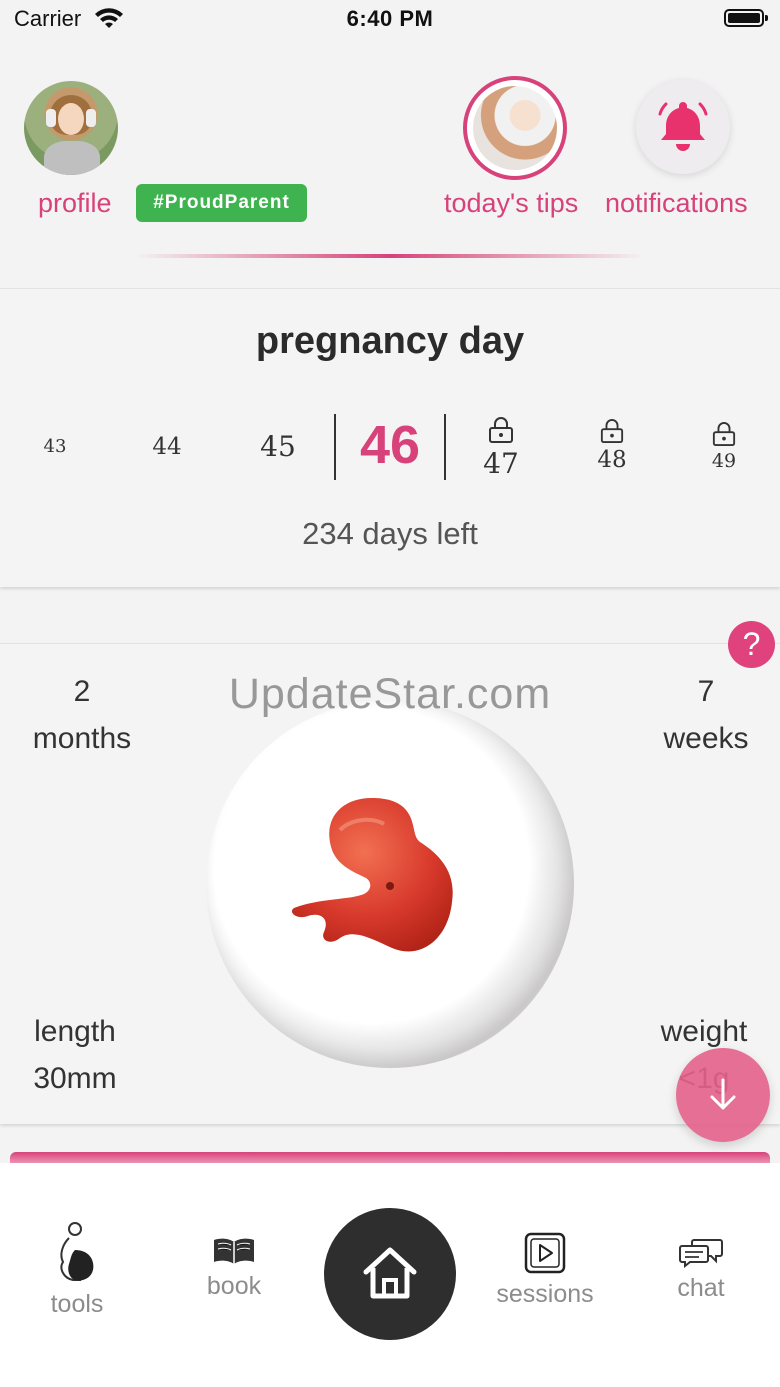  What do you see at coordinates (221, 203) in the screenshot?
I see `proud-parent-tag: #ProudParent` at bounding box center [221, 203].